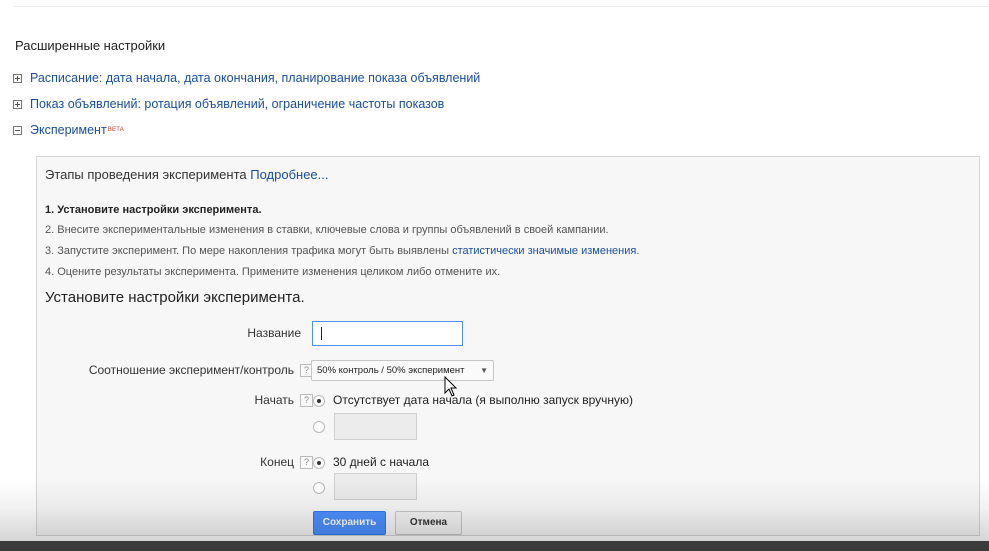 The height and width of the screenshot is (551, 989). I want to click on advanced-settings-heading: Расширенные настройки, so click(90, 45).